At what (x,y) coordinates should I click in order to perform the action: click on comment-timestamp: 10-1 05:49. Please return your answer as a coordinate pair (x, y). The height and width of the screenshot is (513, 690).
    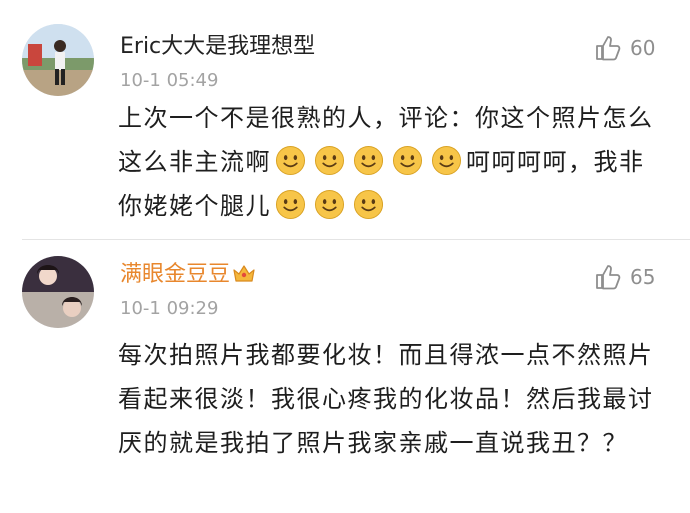
    Looking at the image, I should click on (169, 80).